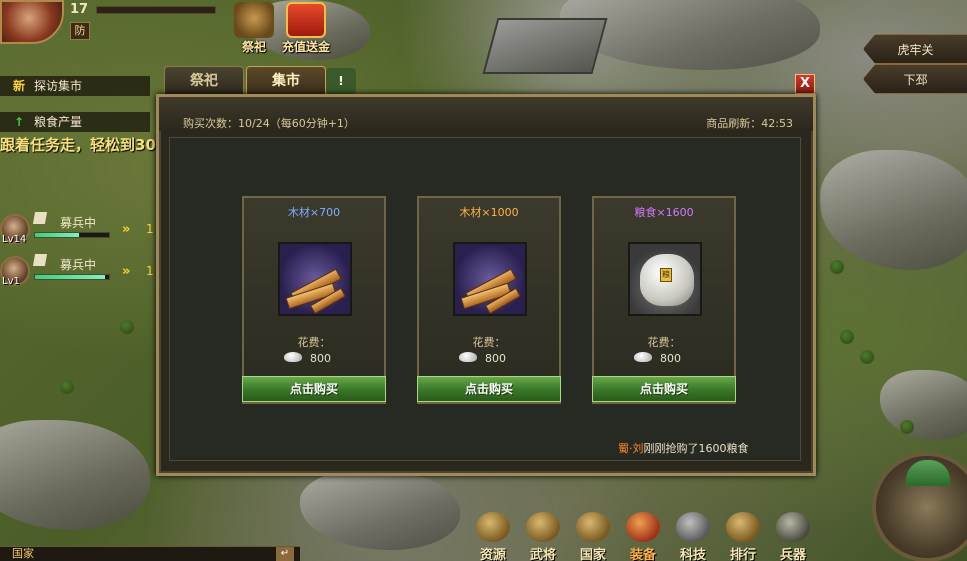 This screenshot has width=967, height=561. I want to click on menu-tech: 科技, so click(693, 536).